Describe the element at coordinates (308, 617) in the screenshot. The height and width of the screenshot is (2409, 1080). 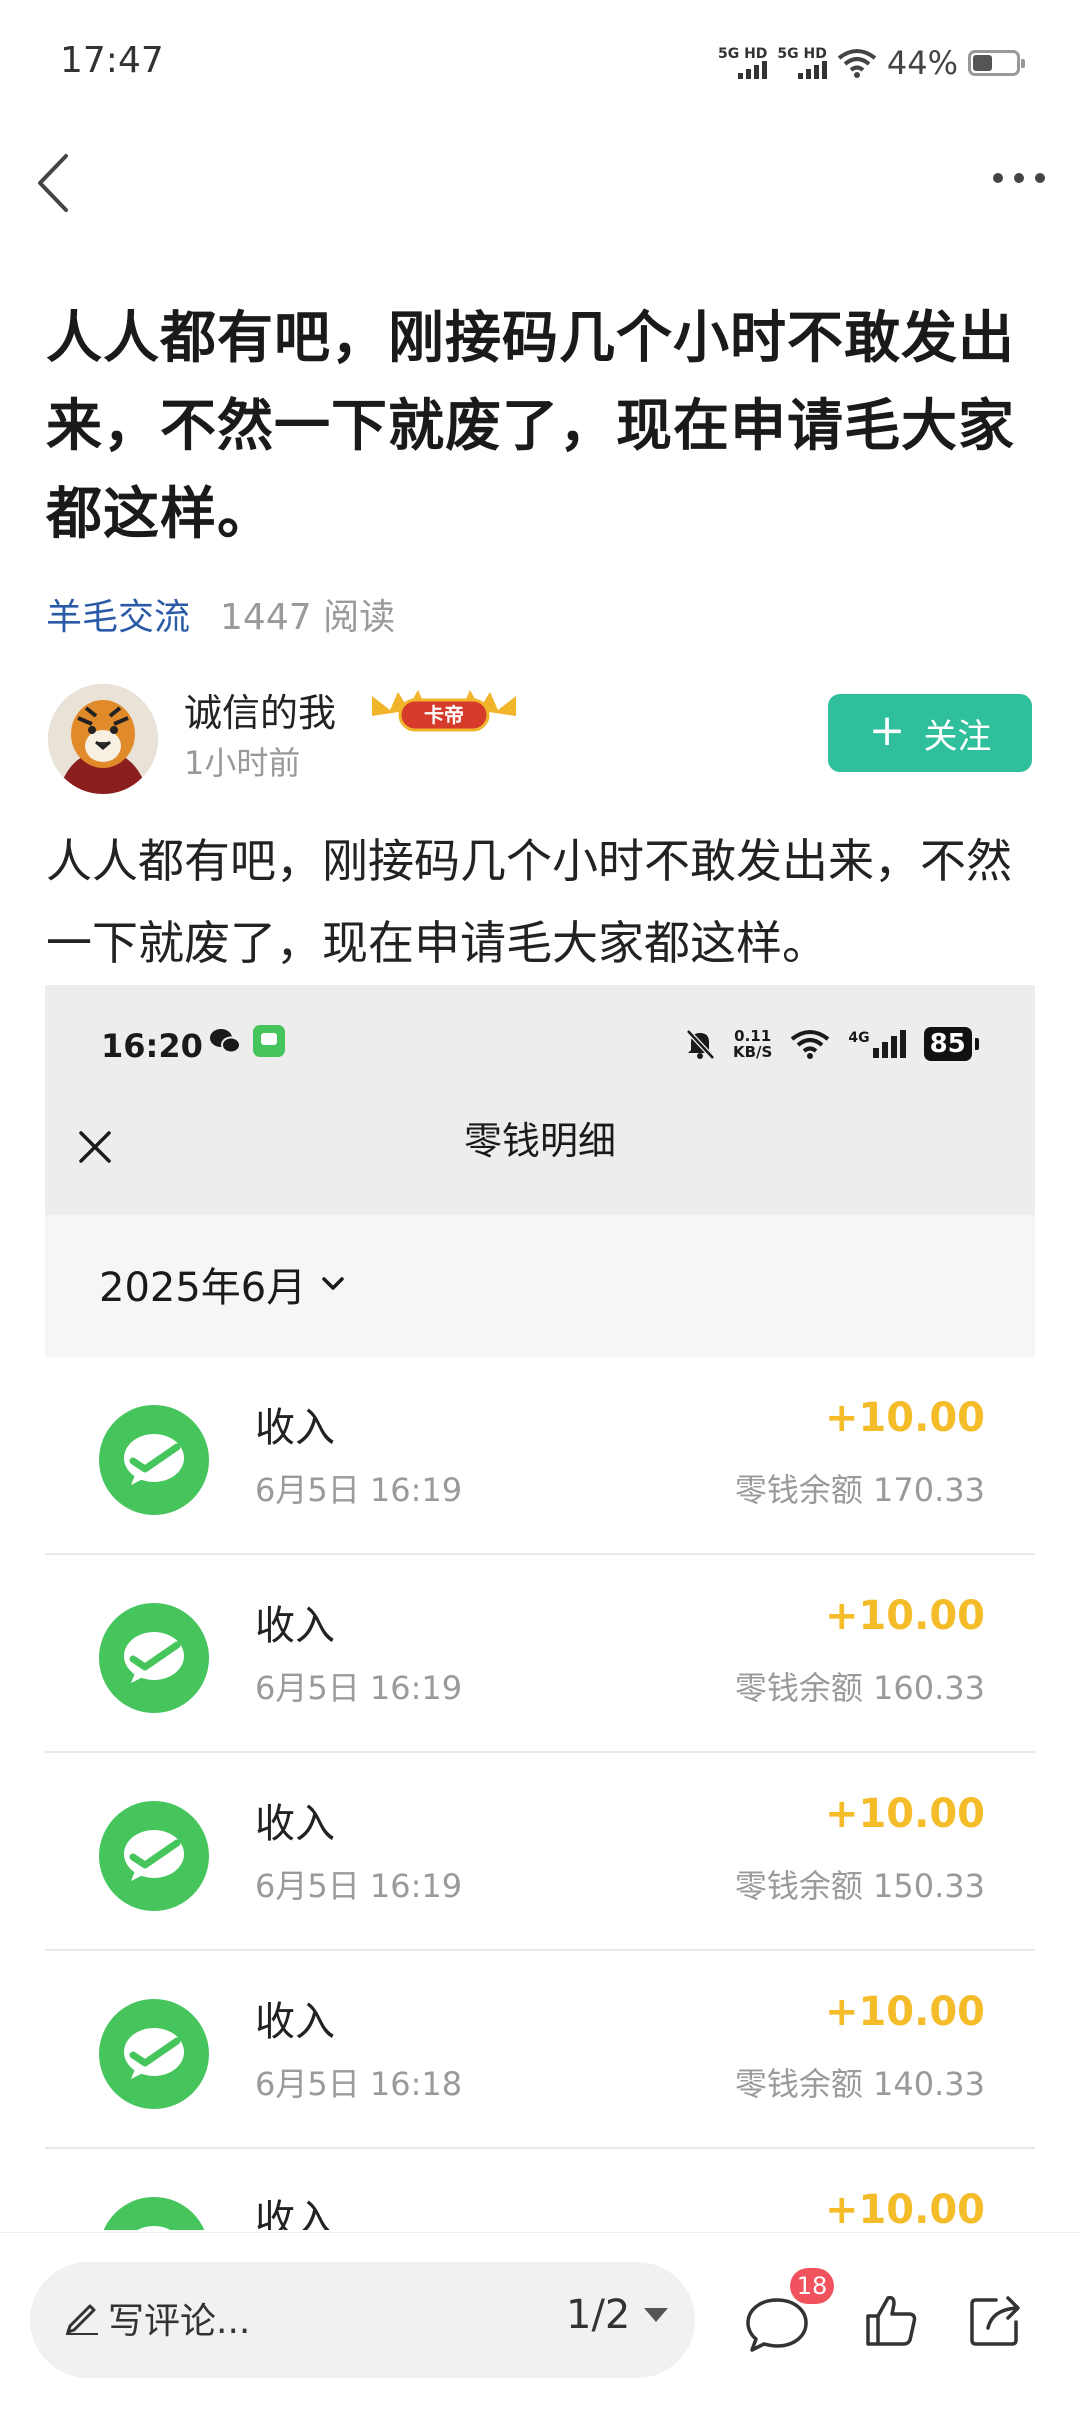
I see `read-count: 1447 阅读` at that location.